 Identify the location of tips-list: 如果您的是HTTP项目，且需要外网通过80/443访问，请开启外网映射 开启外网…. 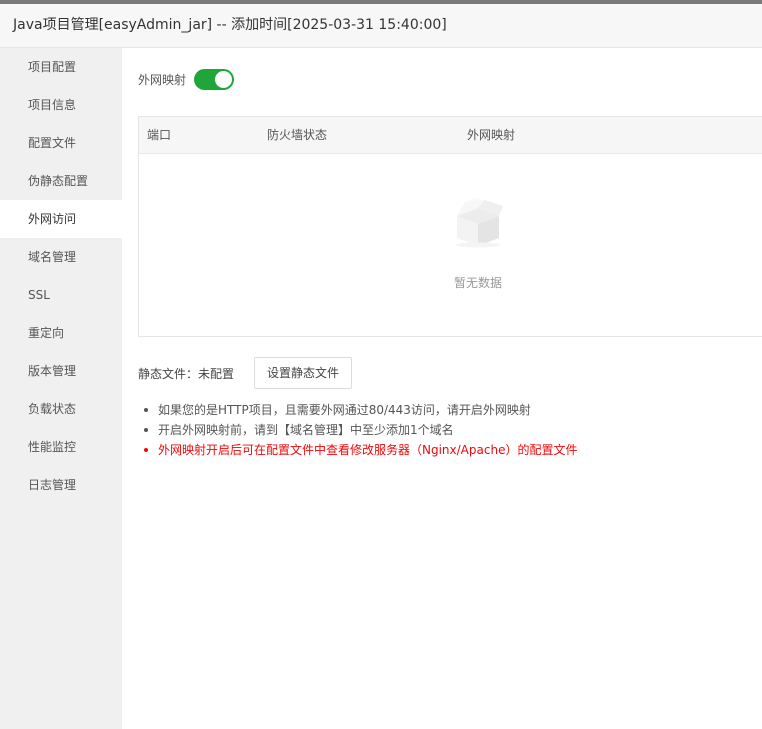
(359, 430).